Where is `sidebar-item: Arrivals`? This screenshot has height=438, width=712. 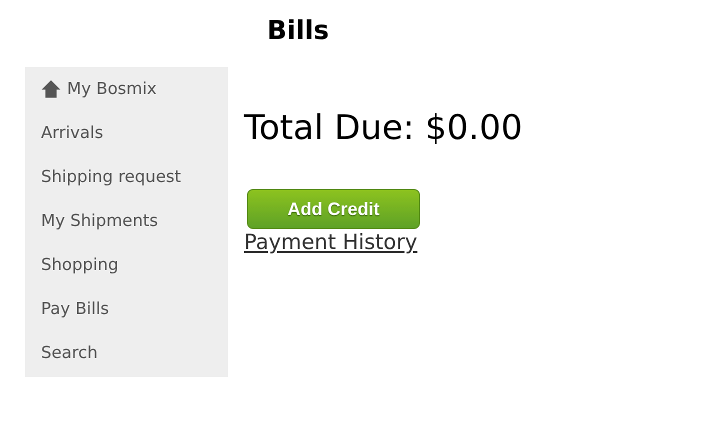
sidebar-item: Arrivals is located at coordinates (72, 143).